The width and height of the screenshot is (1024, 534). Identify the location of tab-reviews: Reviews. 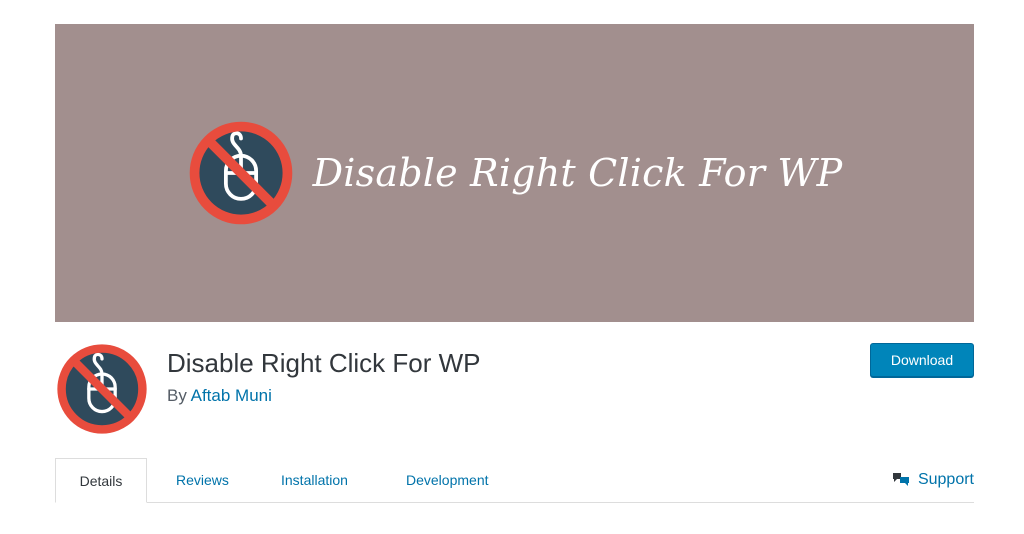
(202, 480).